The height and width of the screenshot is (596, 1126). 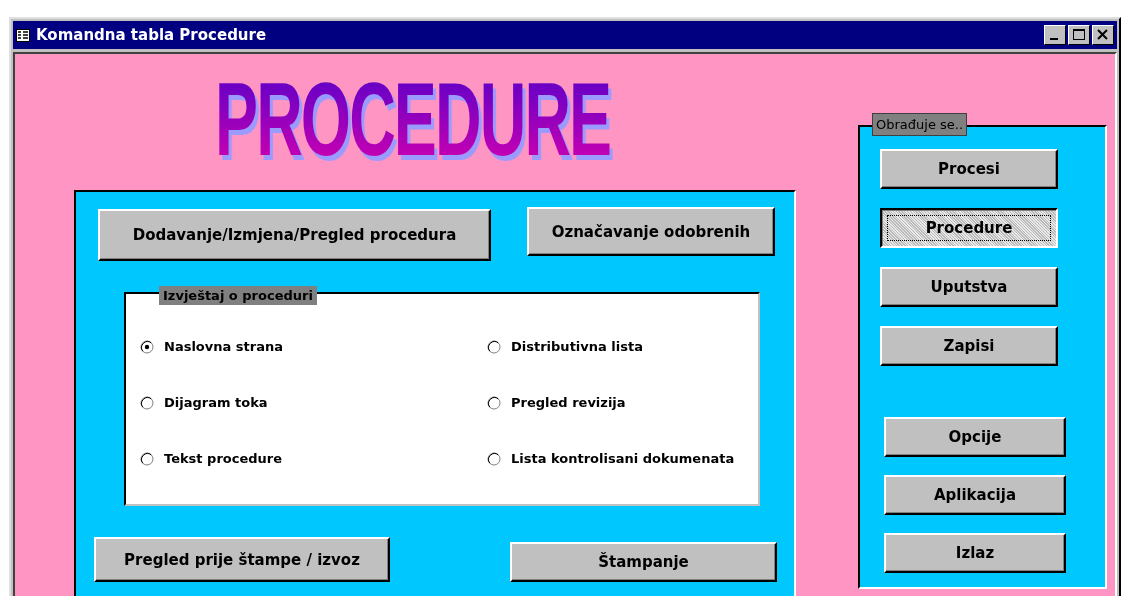 What do you see at coordinates (238, 295) in the screenshot?
I see `group-title: Izvještaj o proceduri` at bounding box center [238, 295].